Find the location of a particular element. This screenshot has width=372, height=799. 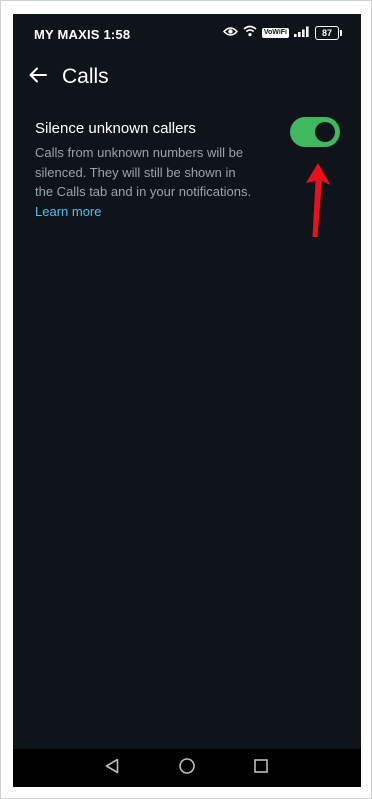

signal-icon is located at coordinates (302, 33).